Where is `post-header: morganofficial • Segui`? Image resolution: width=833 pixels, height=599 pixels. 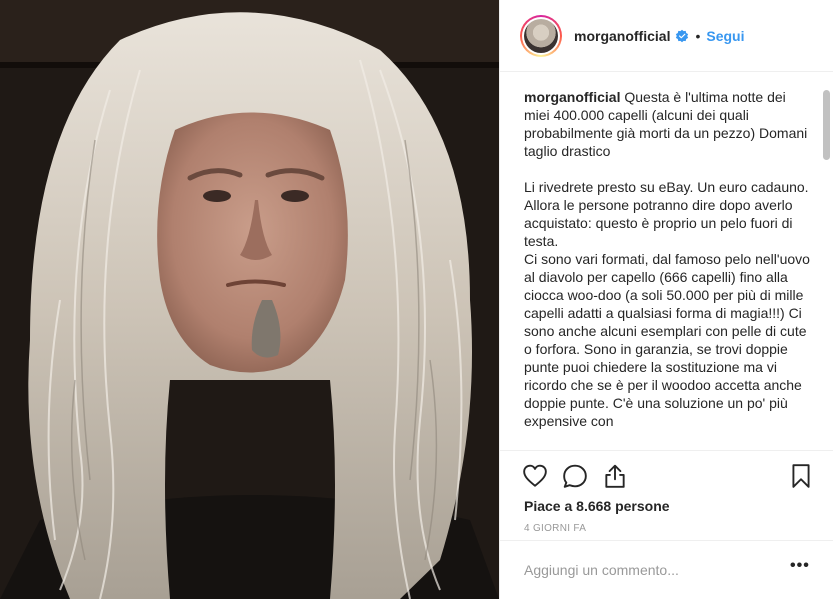
post-header: morganofficial • Segui is located at coordinates (666, 36).